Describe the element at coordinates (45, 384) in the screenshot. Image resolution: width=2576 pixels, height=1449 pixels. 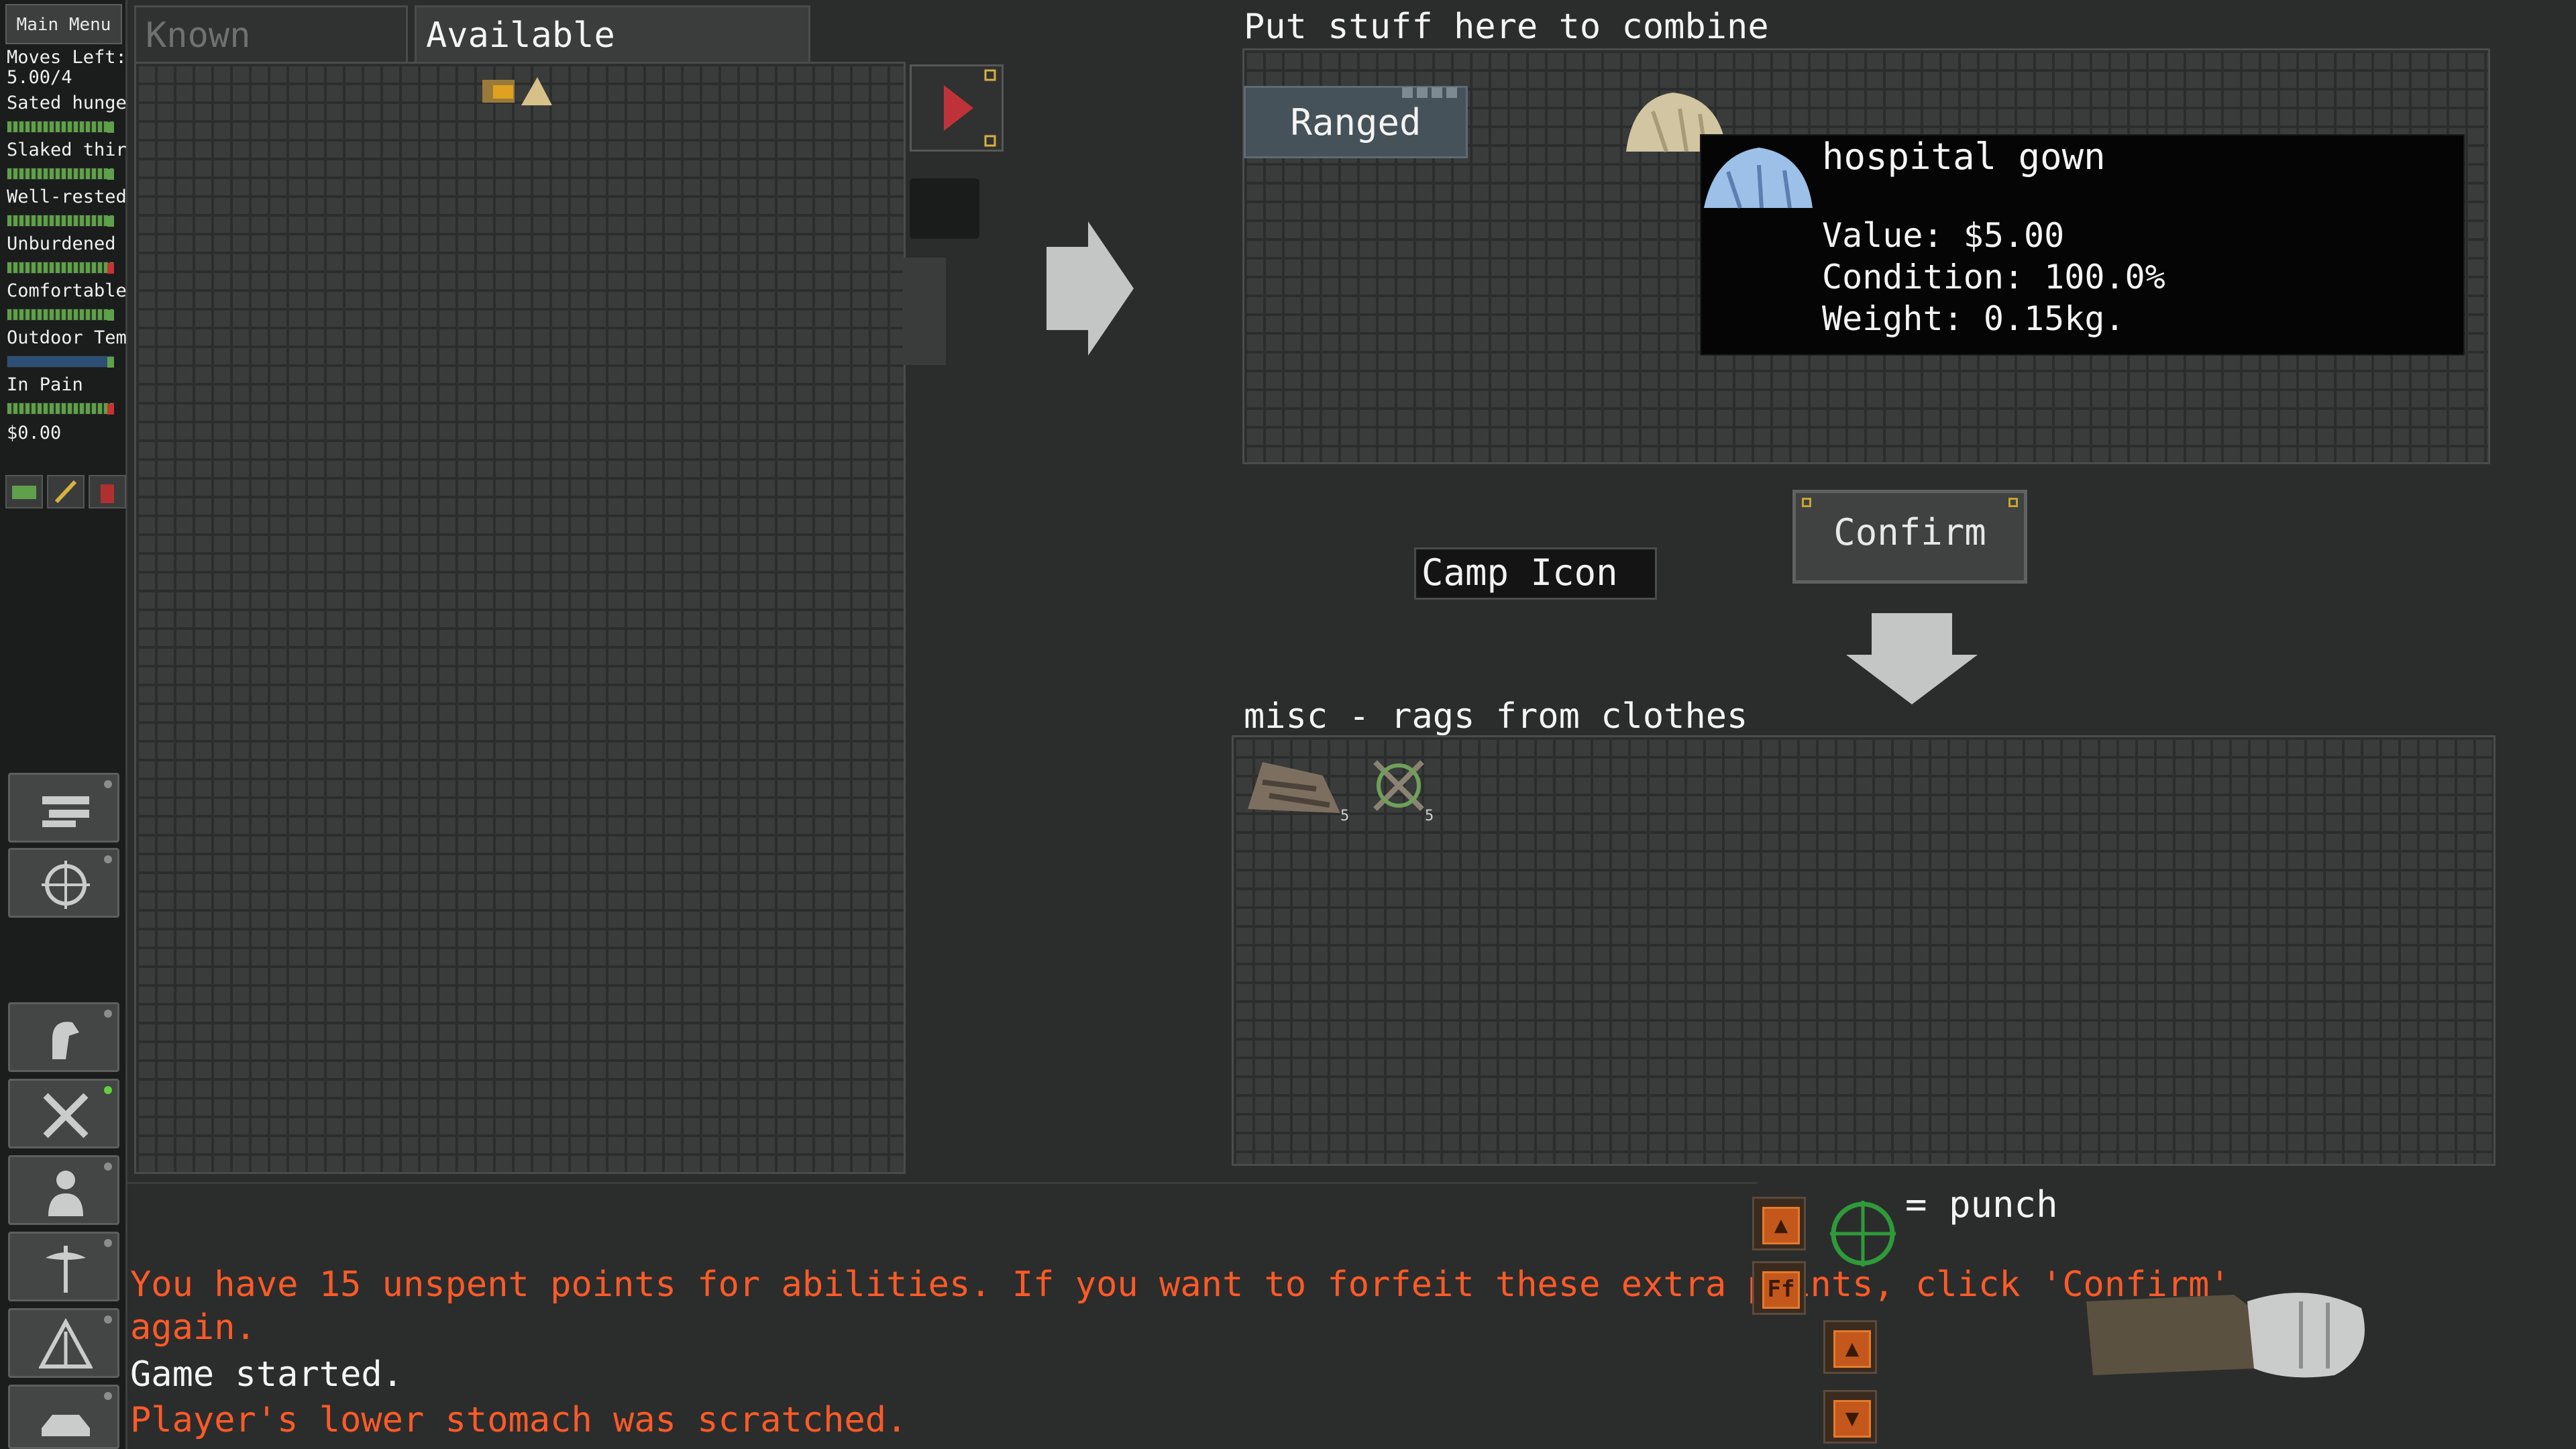
I see `stat-label-pain: In Pain` at that location.